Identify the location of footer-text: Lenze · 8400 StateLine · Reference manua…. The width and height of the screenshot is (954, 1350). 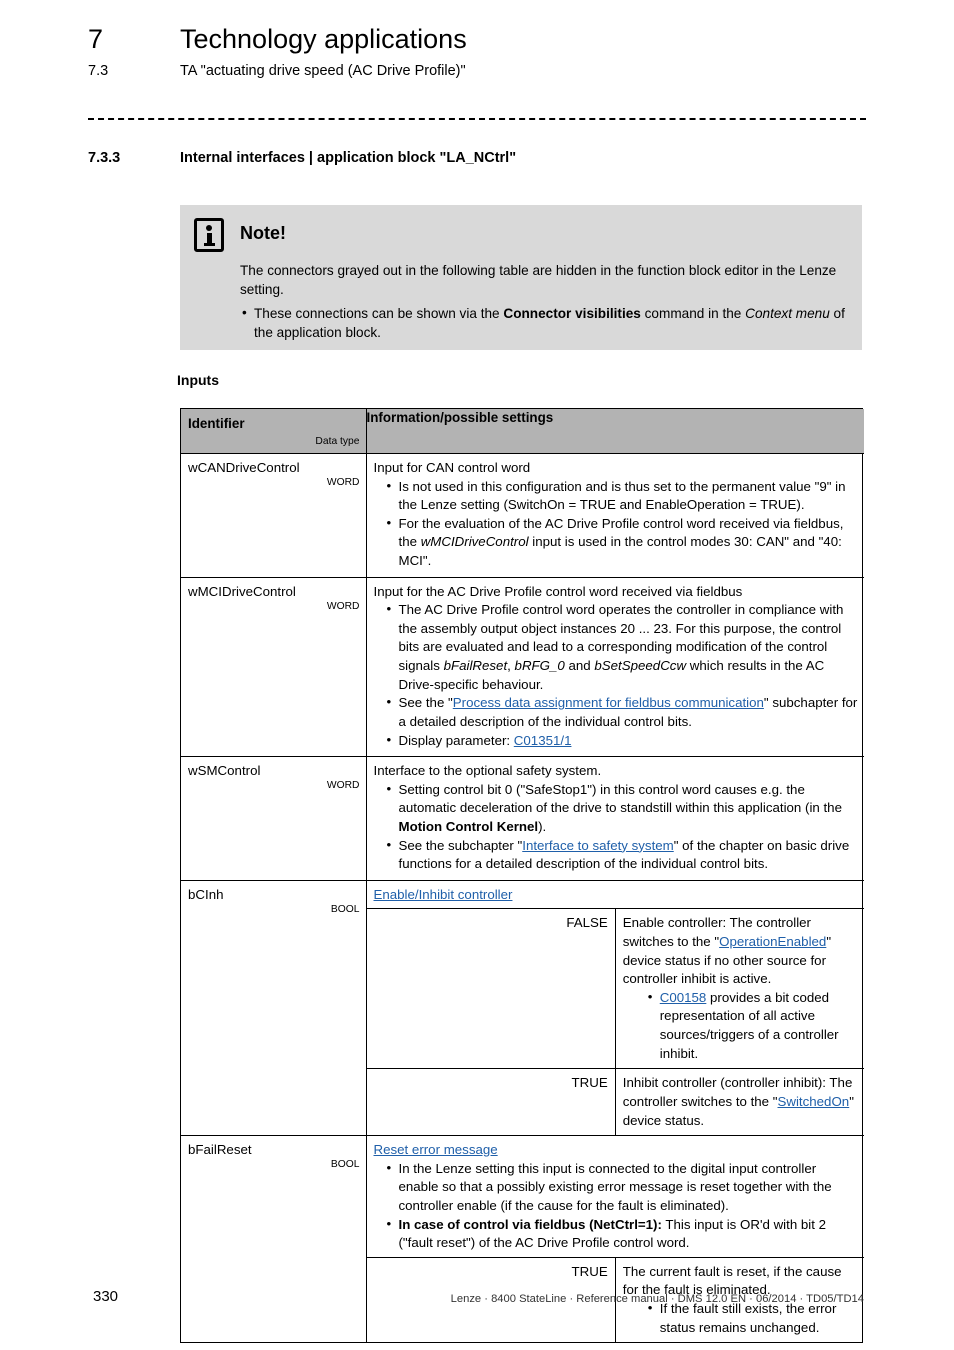
(657, 1299).